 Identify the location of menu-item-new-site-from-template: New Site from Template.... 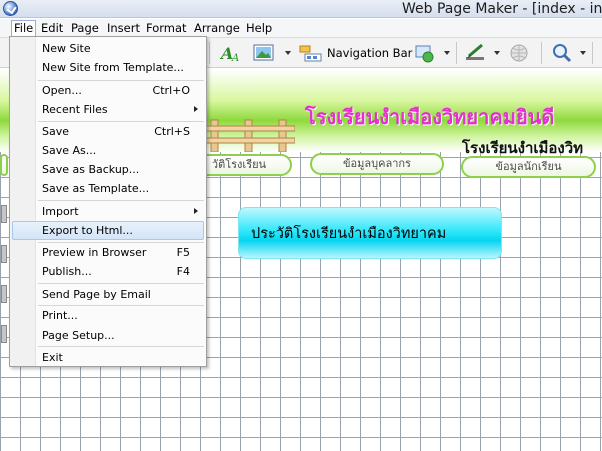
(108, 67).